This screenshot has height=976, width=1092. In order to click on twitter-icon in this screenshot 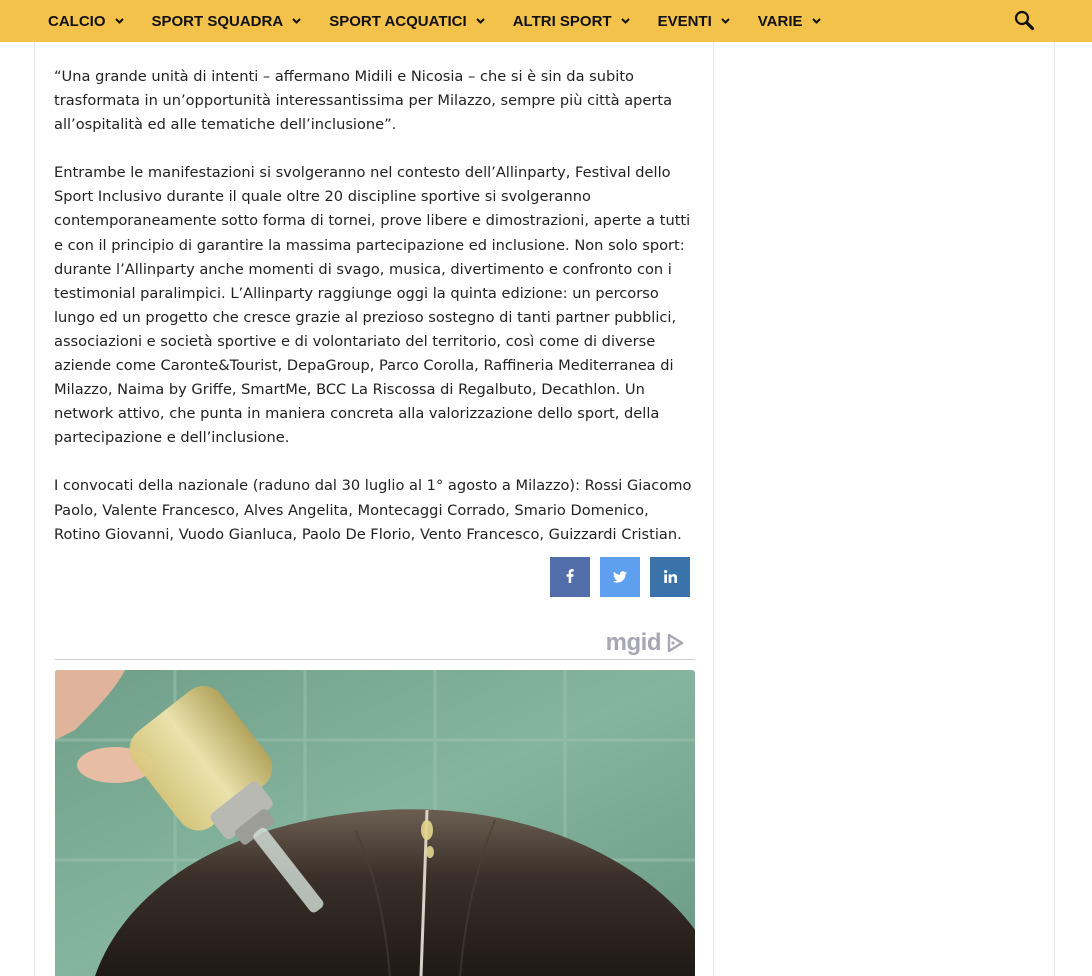, I will do `click(620, 577)`.